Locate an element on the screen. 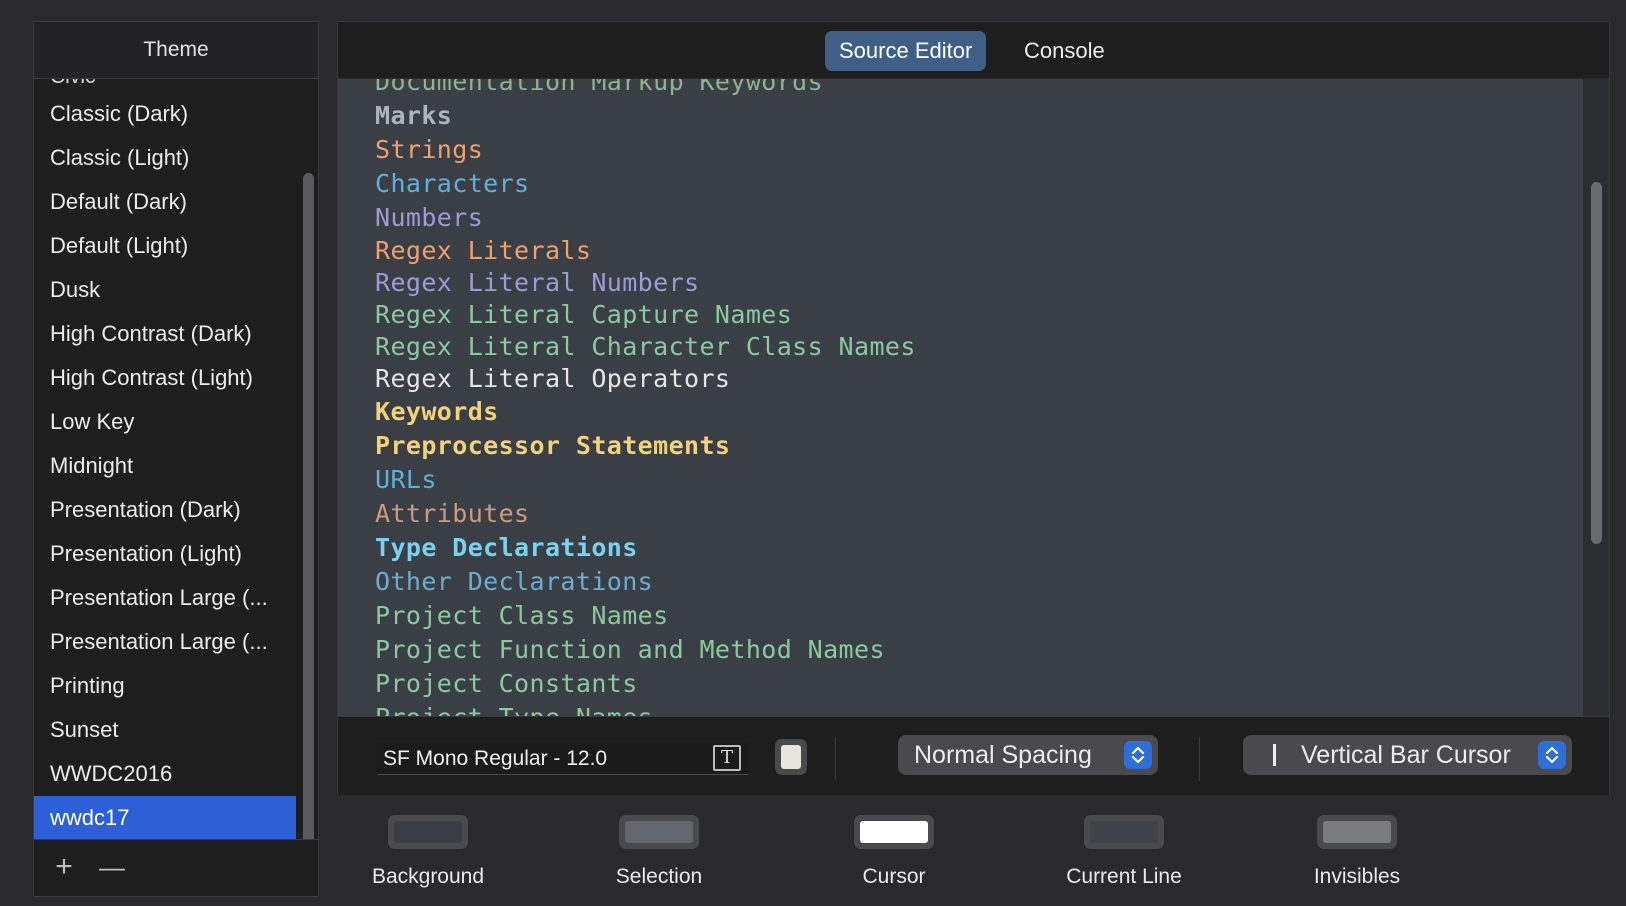  color-well-label: Cursor is located at coordinates (894, 876).